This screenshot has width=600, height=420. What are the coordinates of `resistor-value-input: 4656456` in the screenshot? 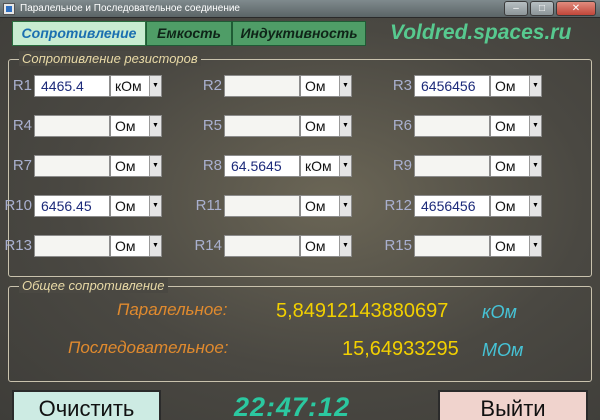 It's located at (452, 206).